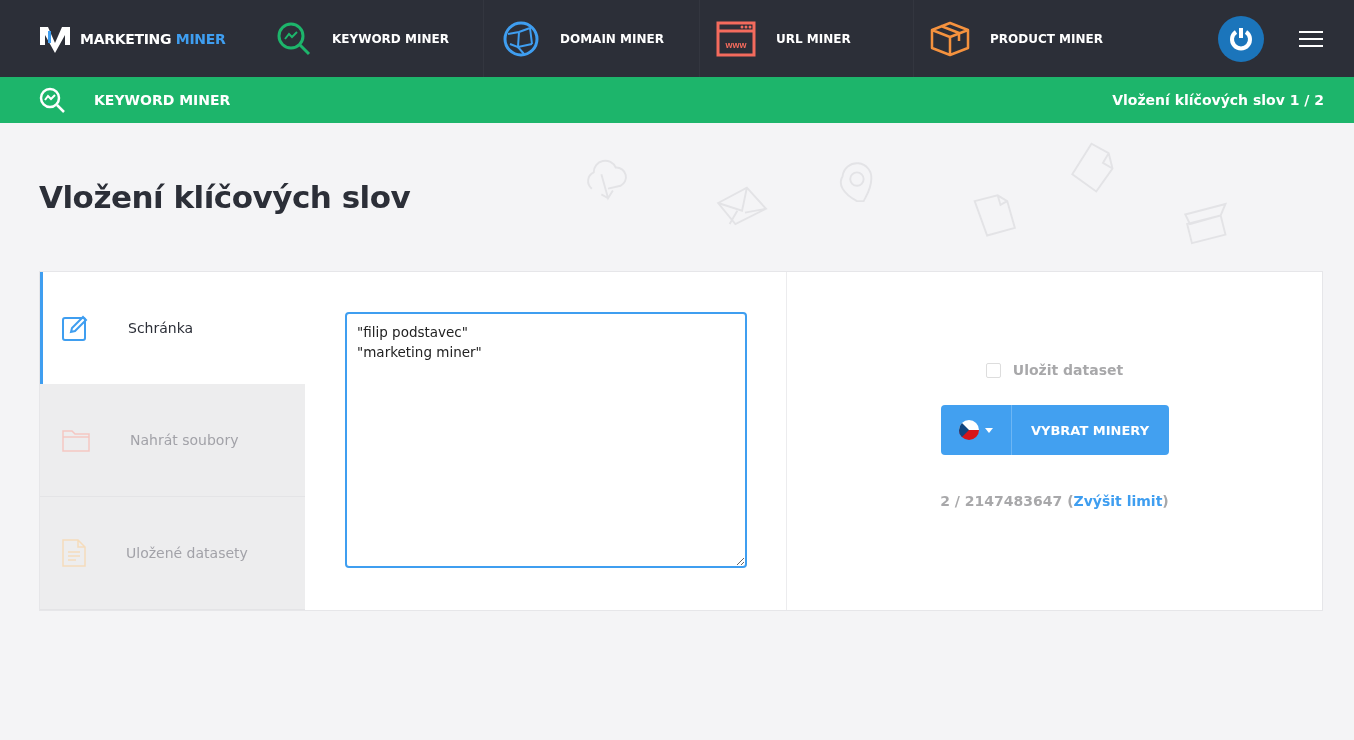 The height and width of the screenshot is (740, 1354). What do you see at coordinates (1311, 38) in the screenshot?
I see `menu-icon` at bounding box center [1311, 38].